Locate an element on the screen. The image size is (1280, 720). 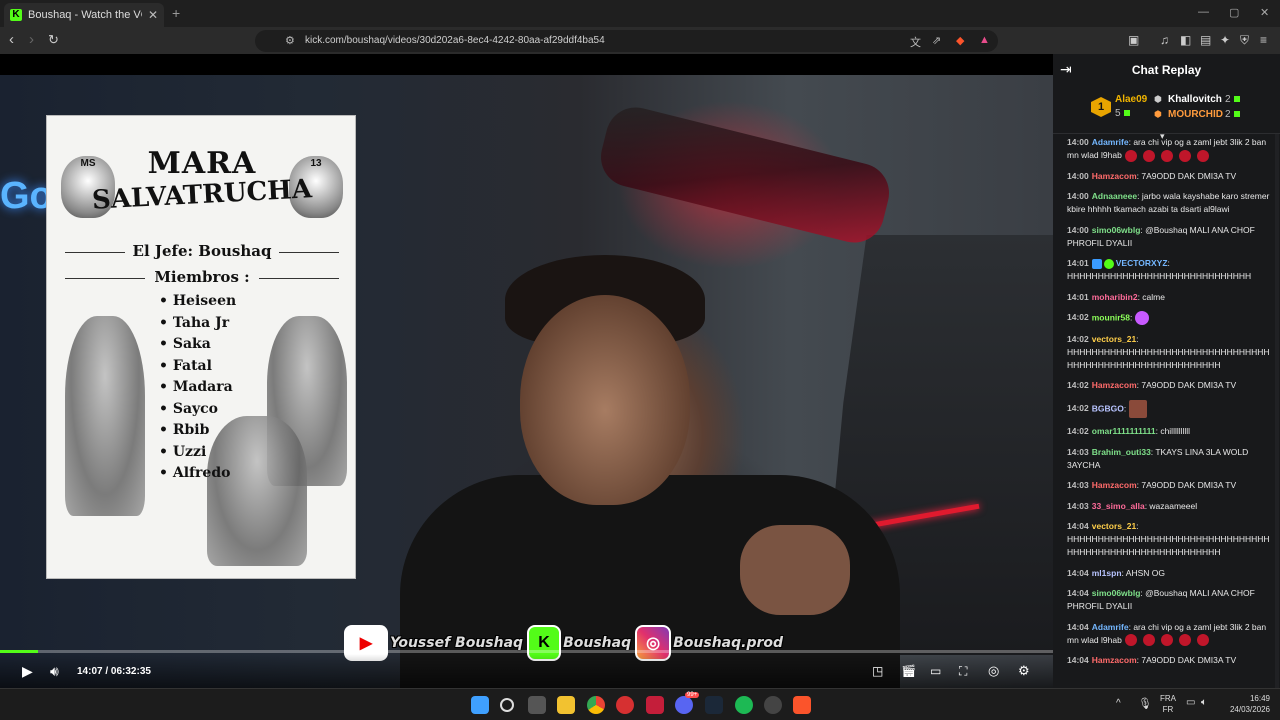
discord-icon is located at coordinates (684, 705).